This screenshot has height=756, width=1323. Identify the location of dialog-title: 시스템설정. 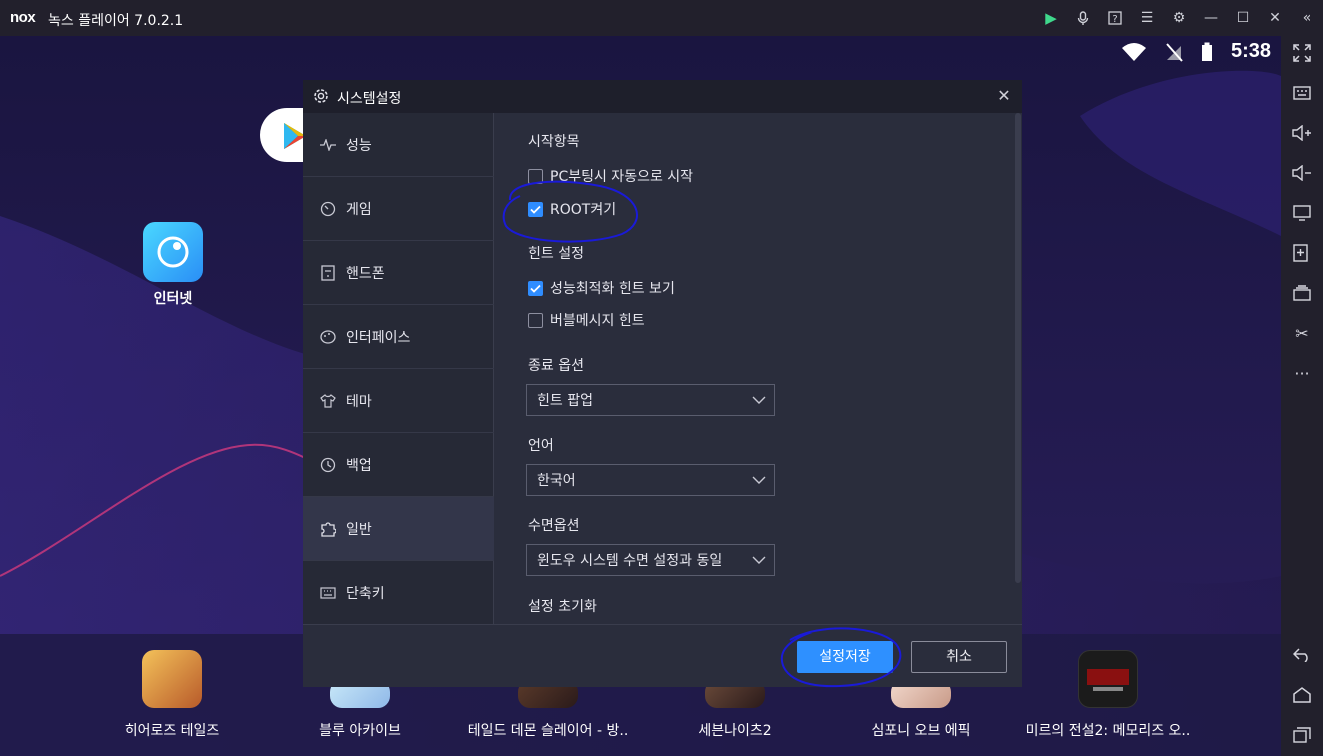
(369, 99).